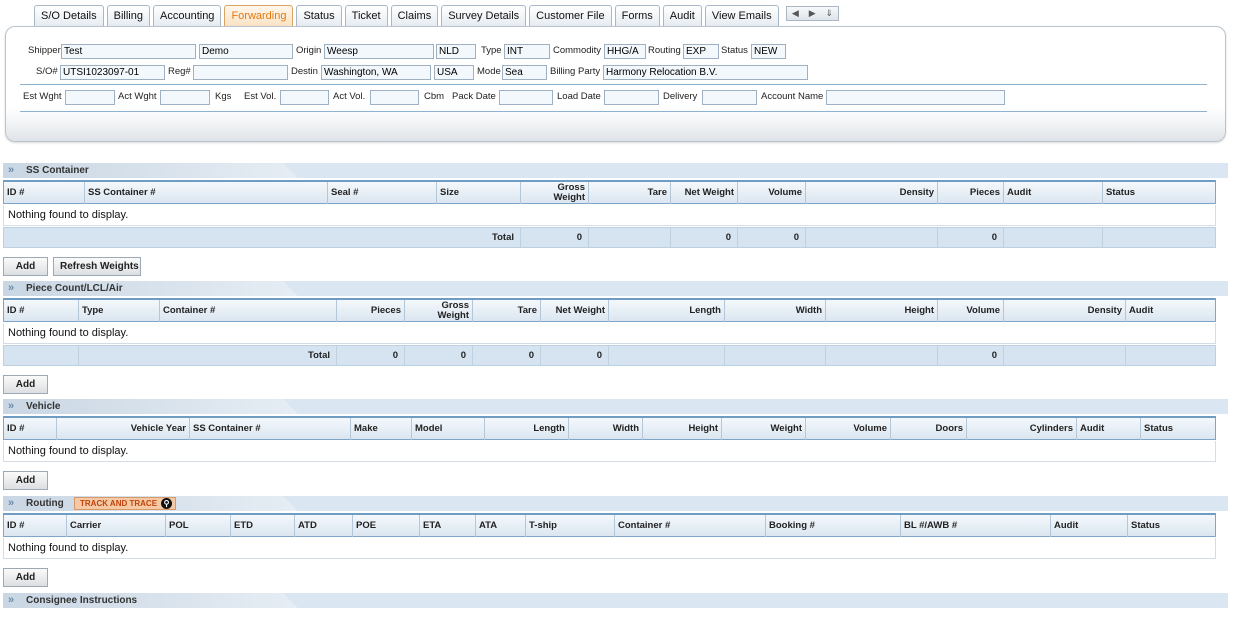 The image size is (1237, 620). I want to click on tab-customer-file: Customer File, so click(570, 15).